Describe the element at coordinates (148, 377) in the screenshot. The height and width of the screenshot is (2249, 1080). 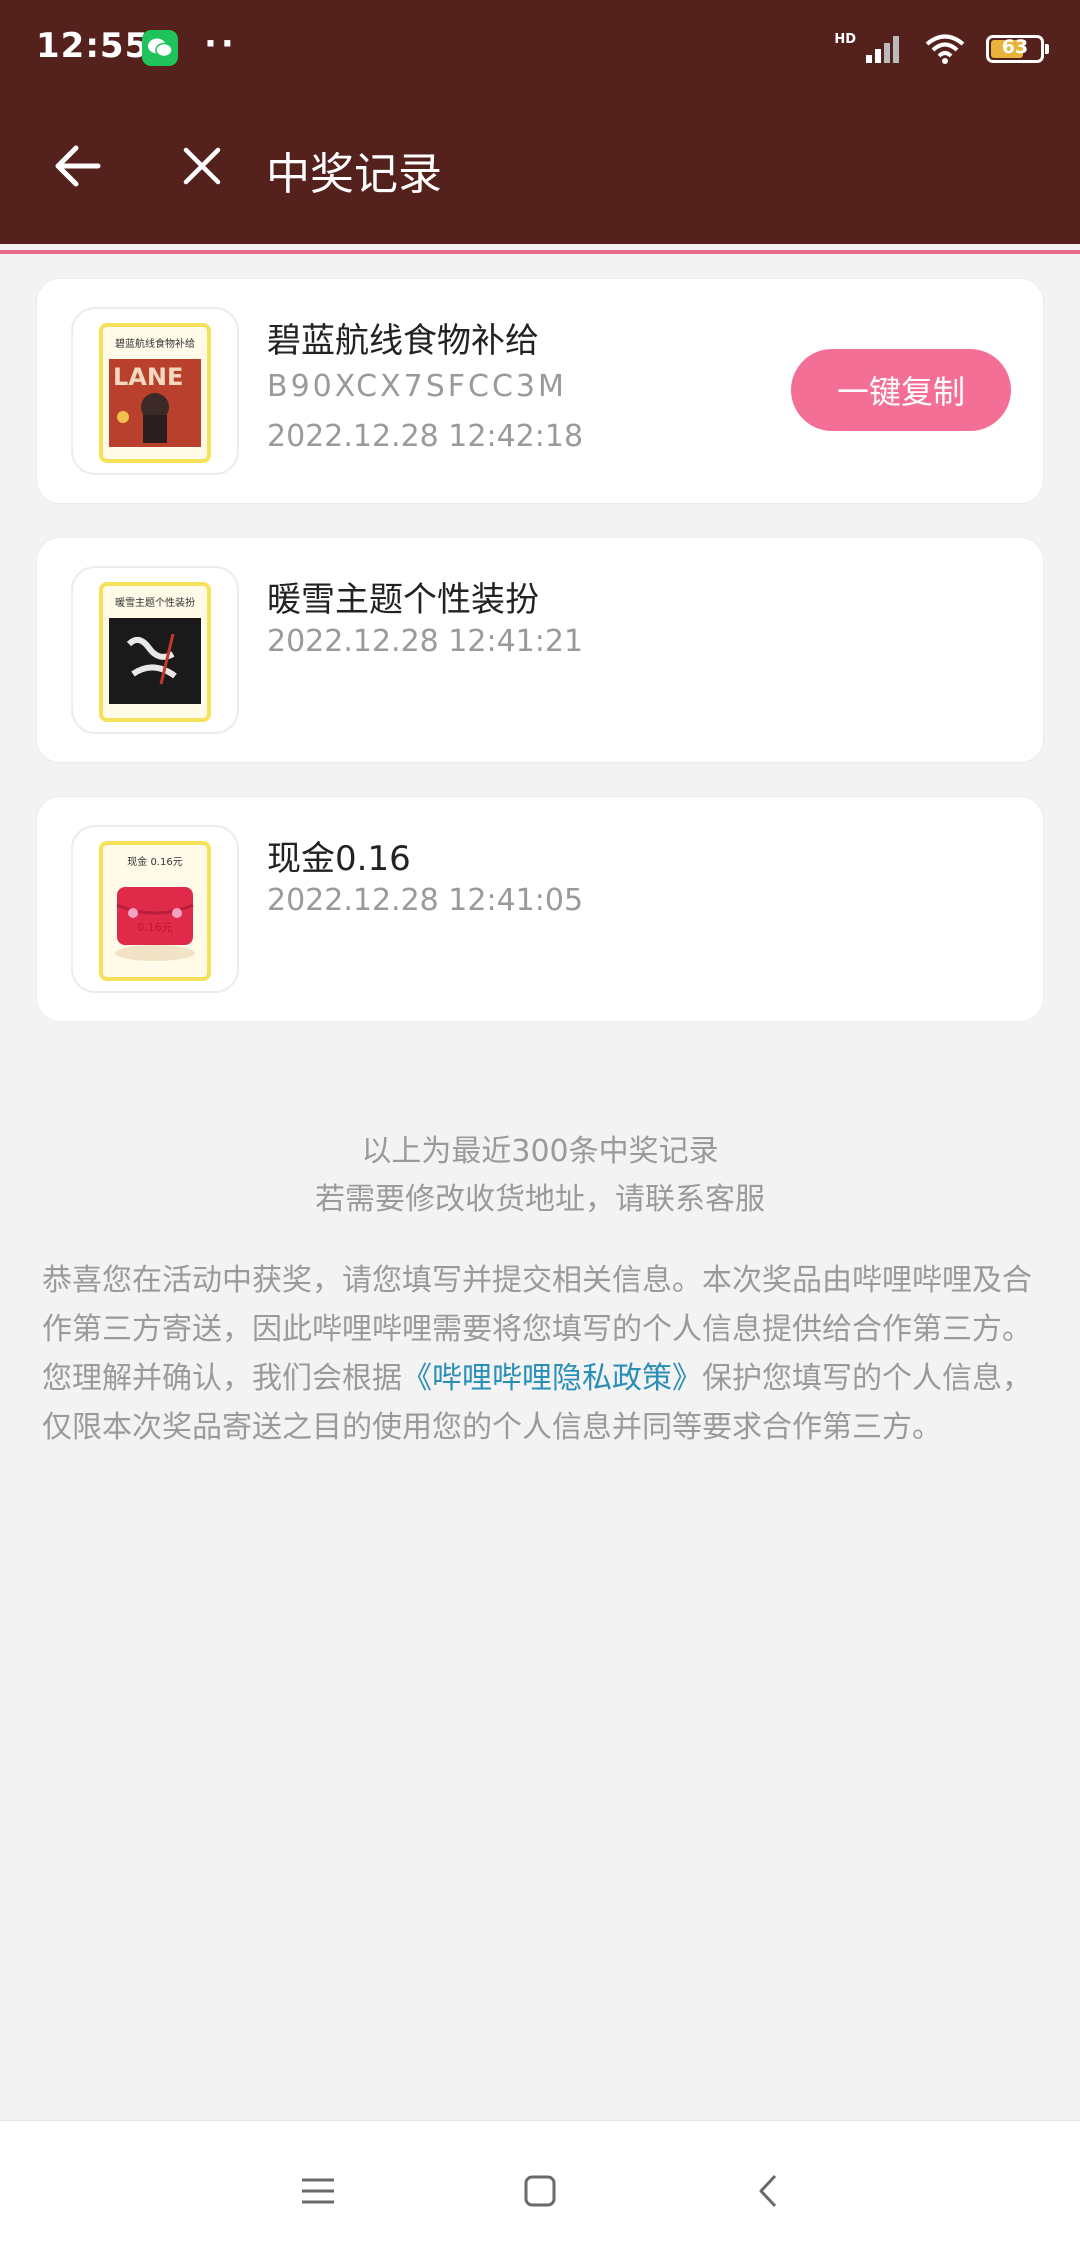
I see `svg-text: LANE` at that location.